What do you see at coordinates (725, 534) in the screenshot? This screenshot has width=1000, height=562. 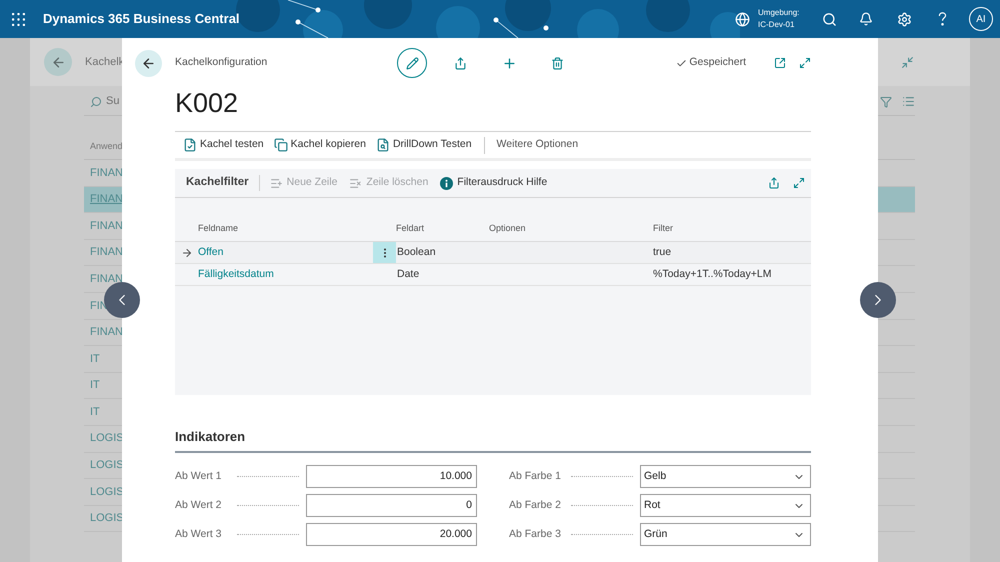 I see `dropdown-field: Grün` at bounding box center [725, 534].